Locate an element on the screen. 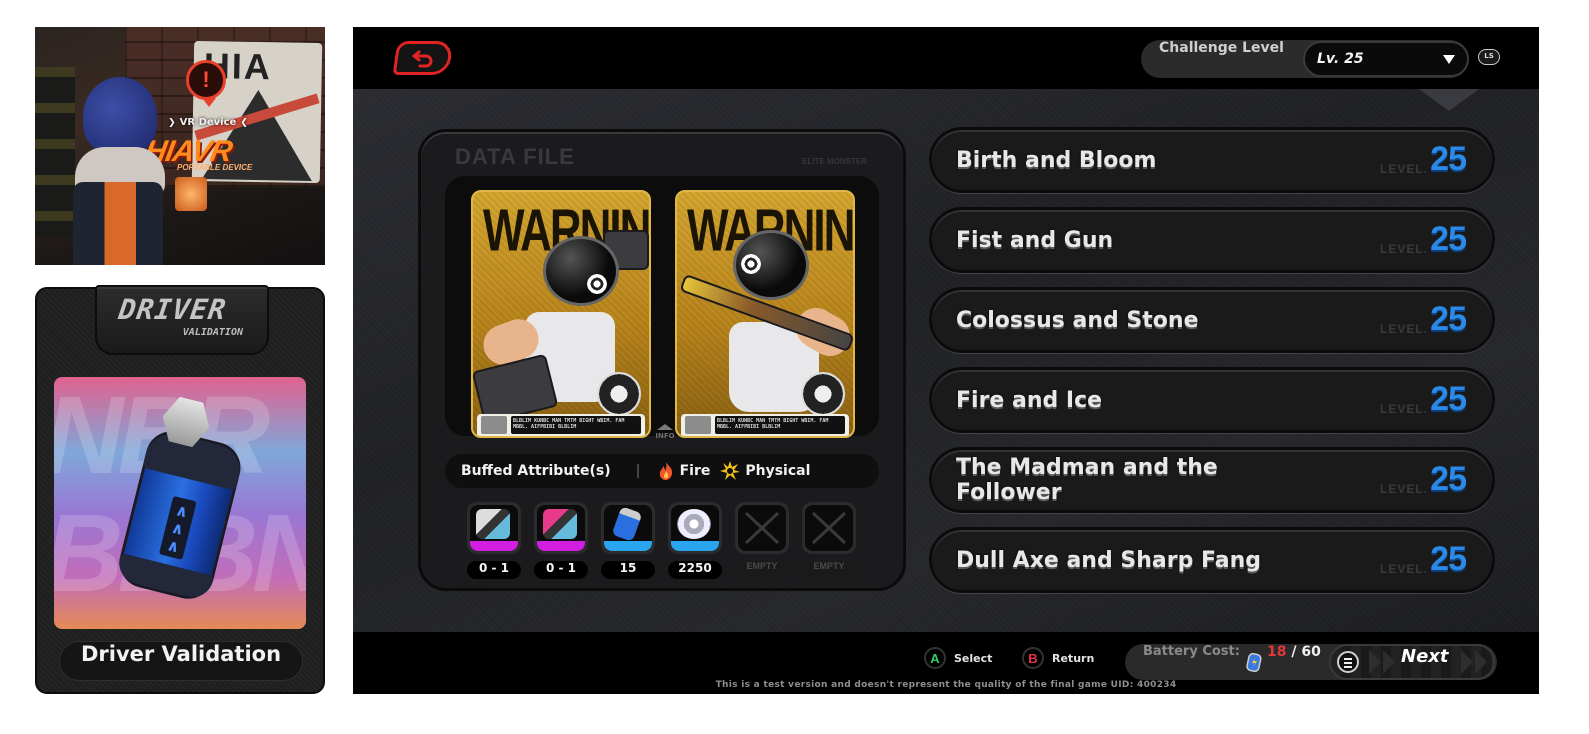 This screenshot has width=1589, height=734. buffed-attributes-bar: Buffed Attribute(s) Fire Physical is located at coordinates (662, 471).